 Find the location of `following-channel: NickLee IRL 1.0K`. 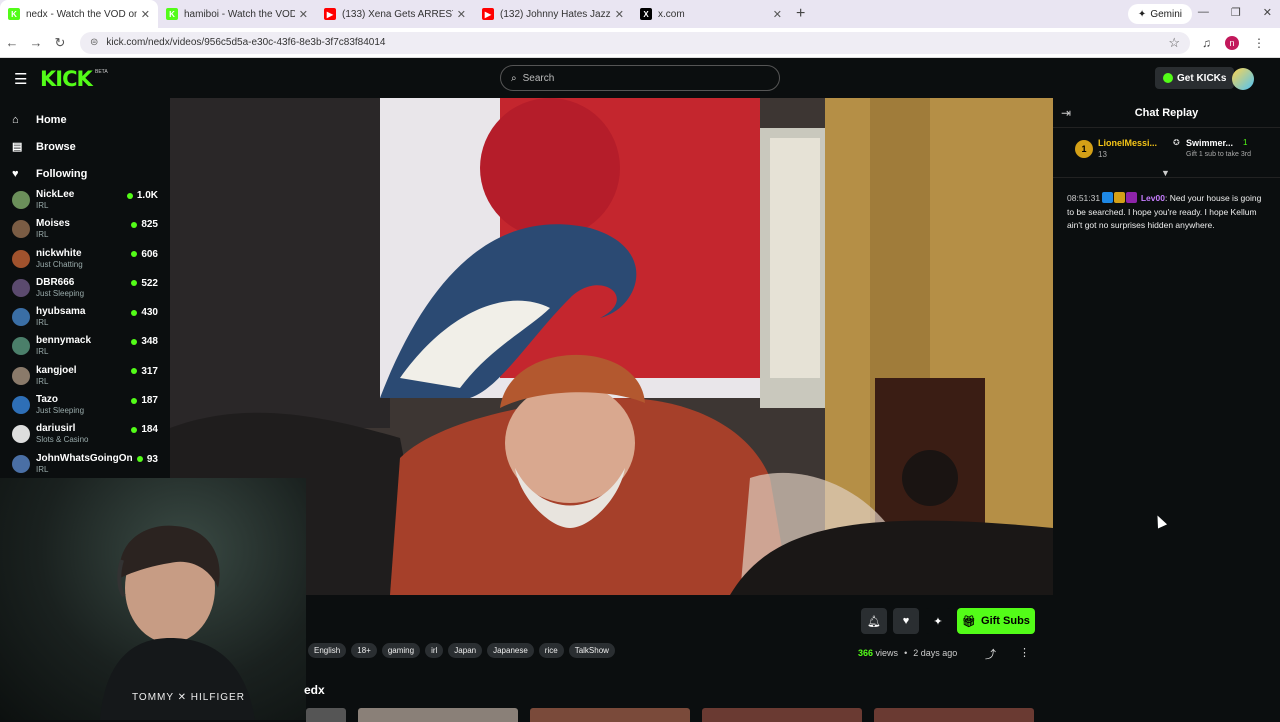

following-channel: NickLee IRL 1.0K is located at coordinates (85, 201).